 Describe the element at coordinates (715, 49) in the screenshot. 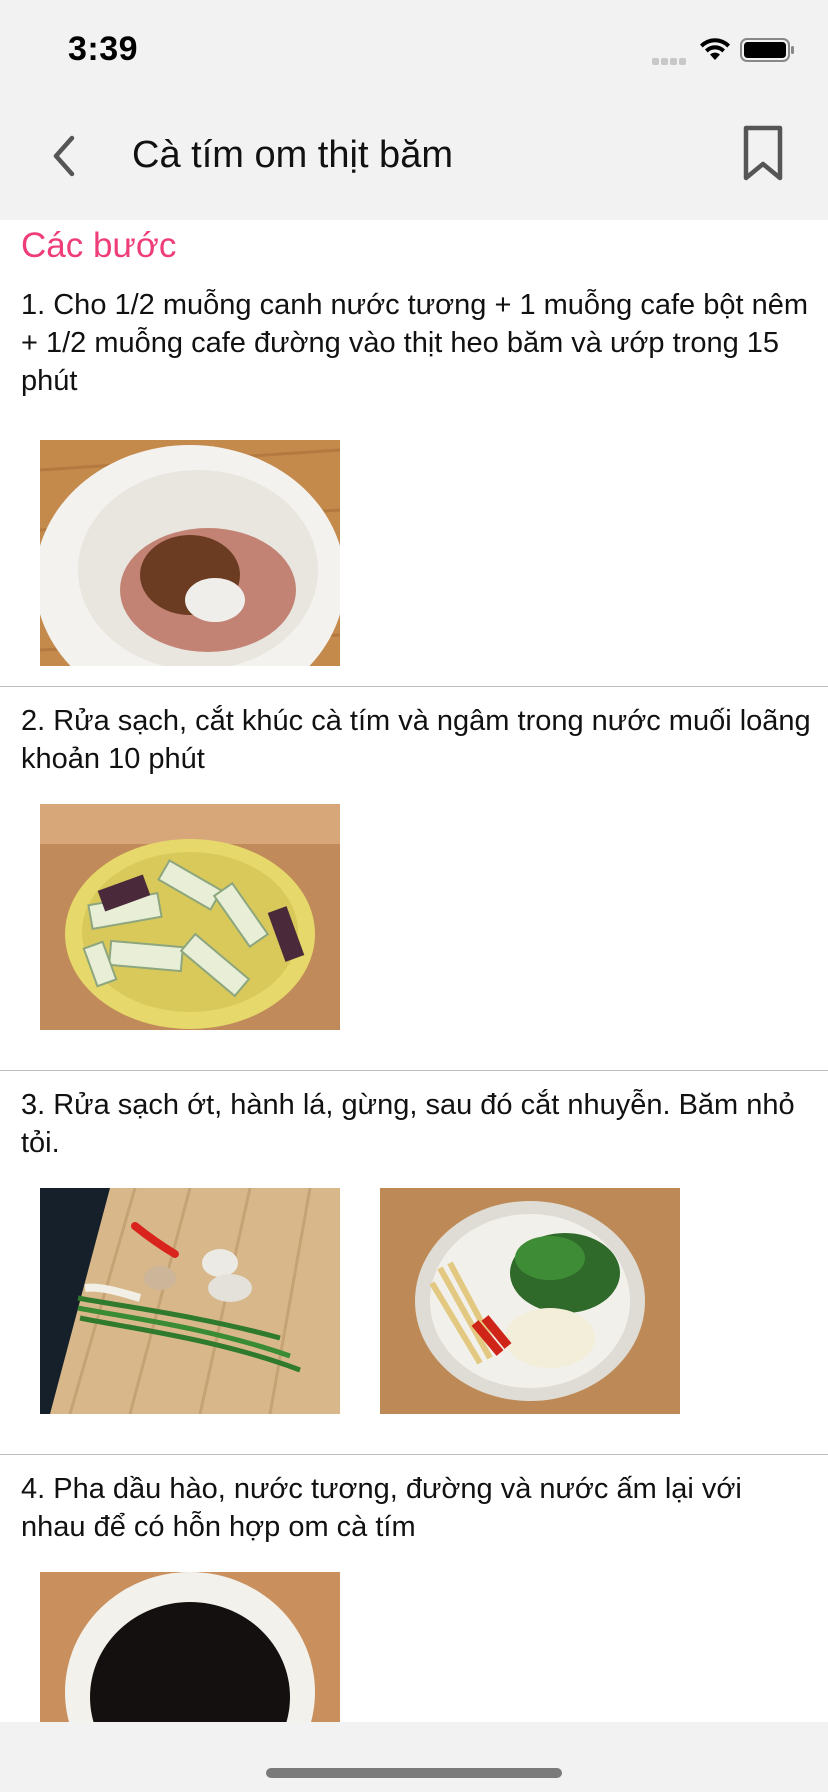

I see `wifi-icon` at that location.